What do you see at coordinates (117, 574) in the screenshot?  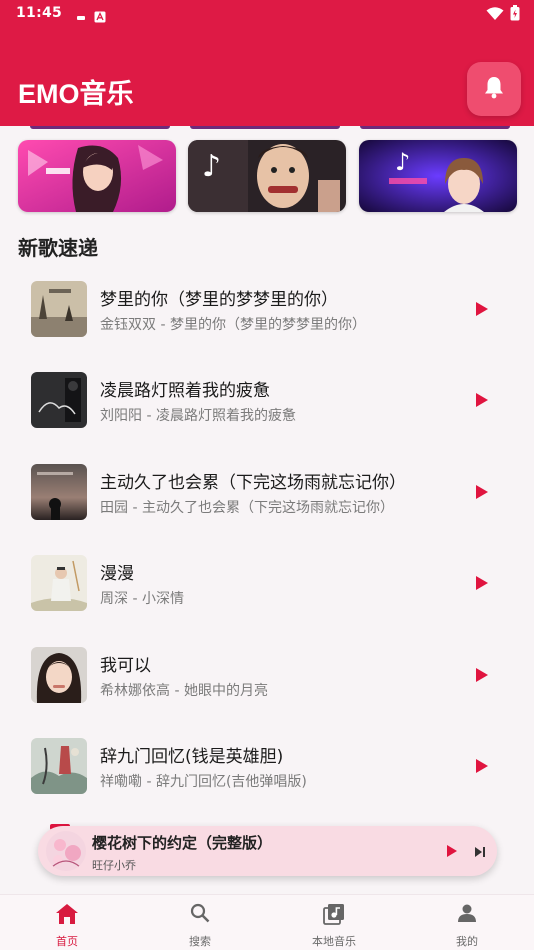 I see `song-title: 漫漫` at bounding box center [117, 574].